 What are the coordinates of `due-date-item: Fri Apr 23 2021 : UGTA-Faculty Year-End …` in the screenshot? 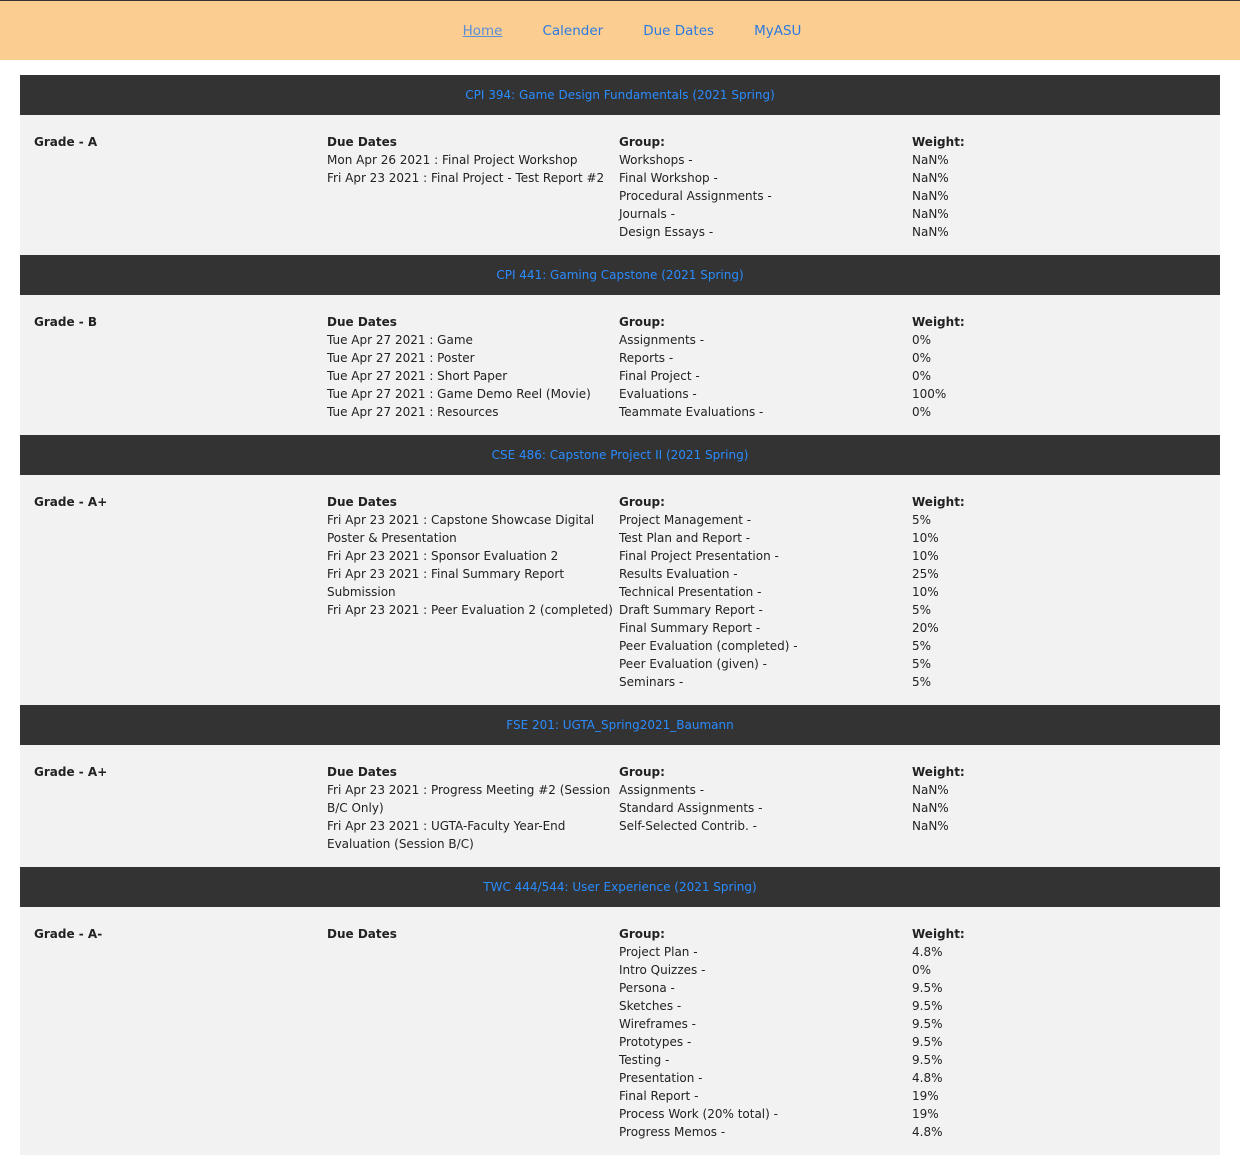 It's located at (446, 835).